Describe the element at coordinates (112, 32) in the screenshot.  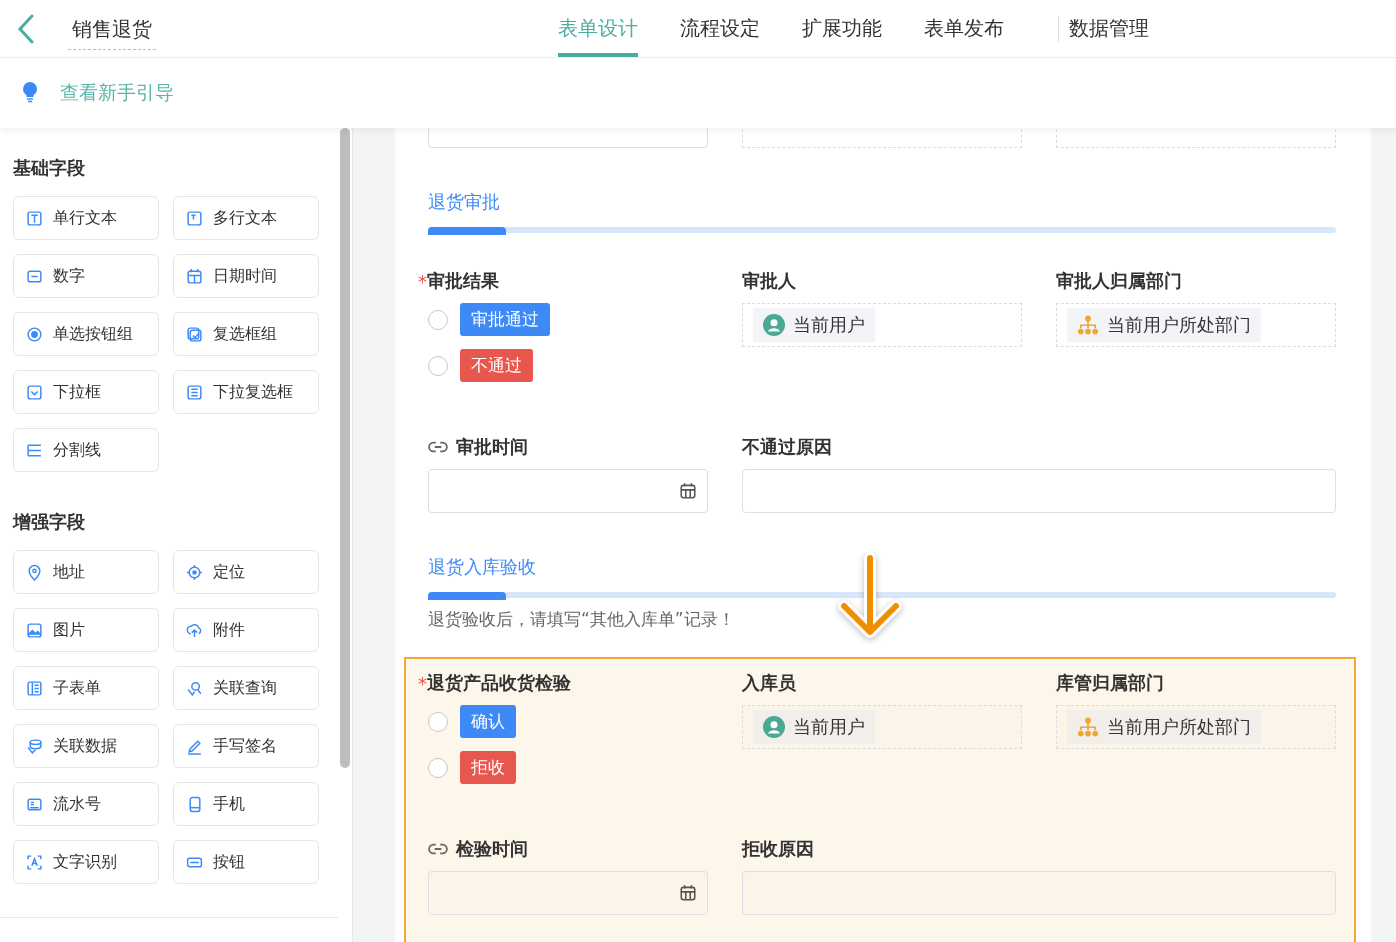
I see `form-title: 销售退货` at that location.